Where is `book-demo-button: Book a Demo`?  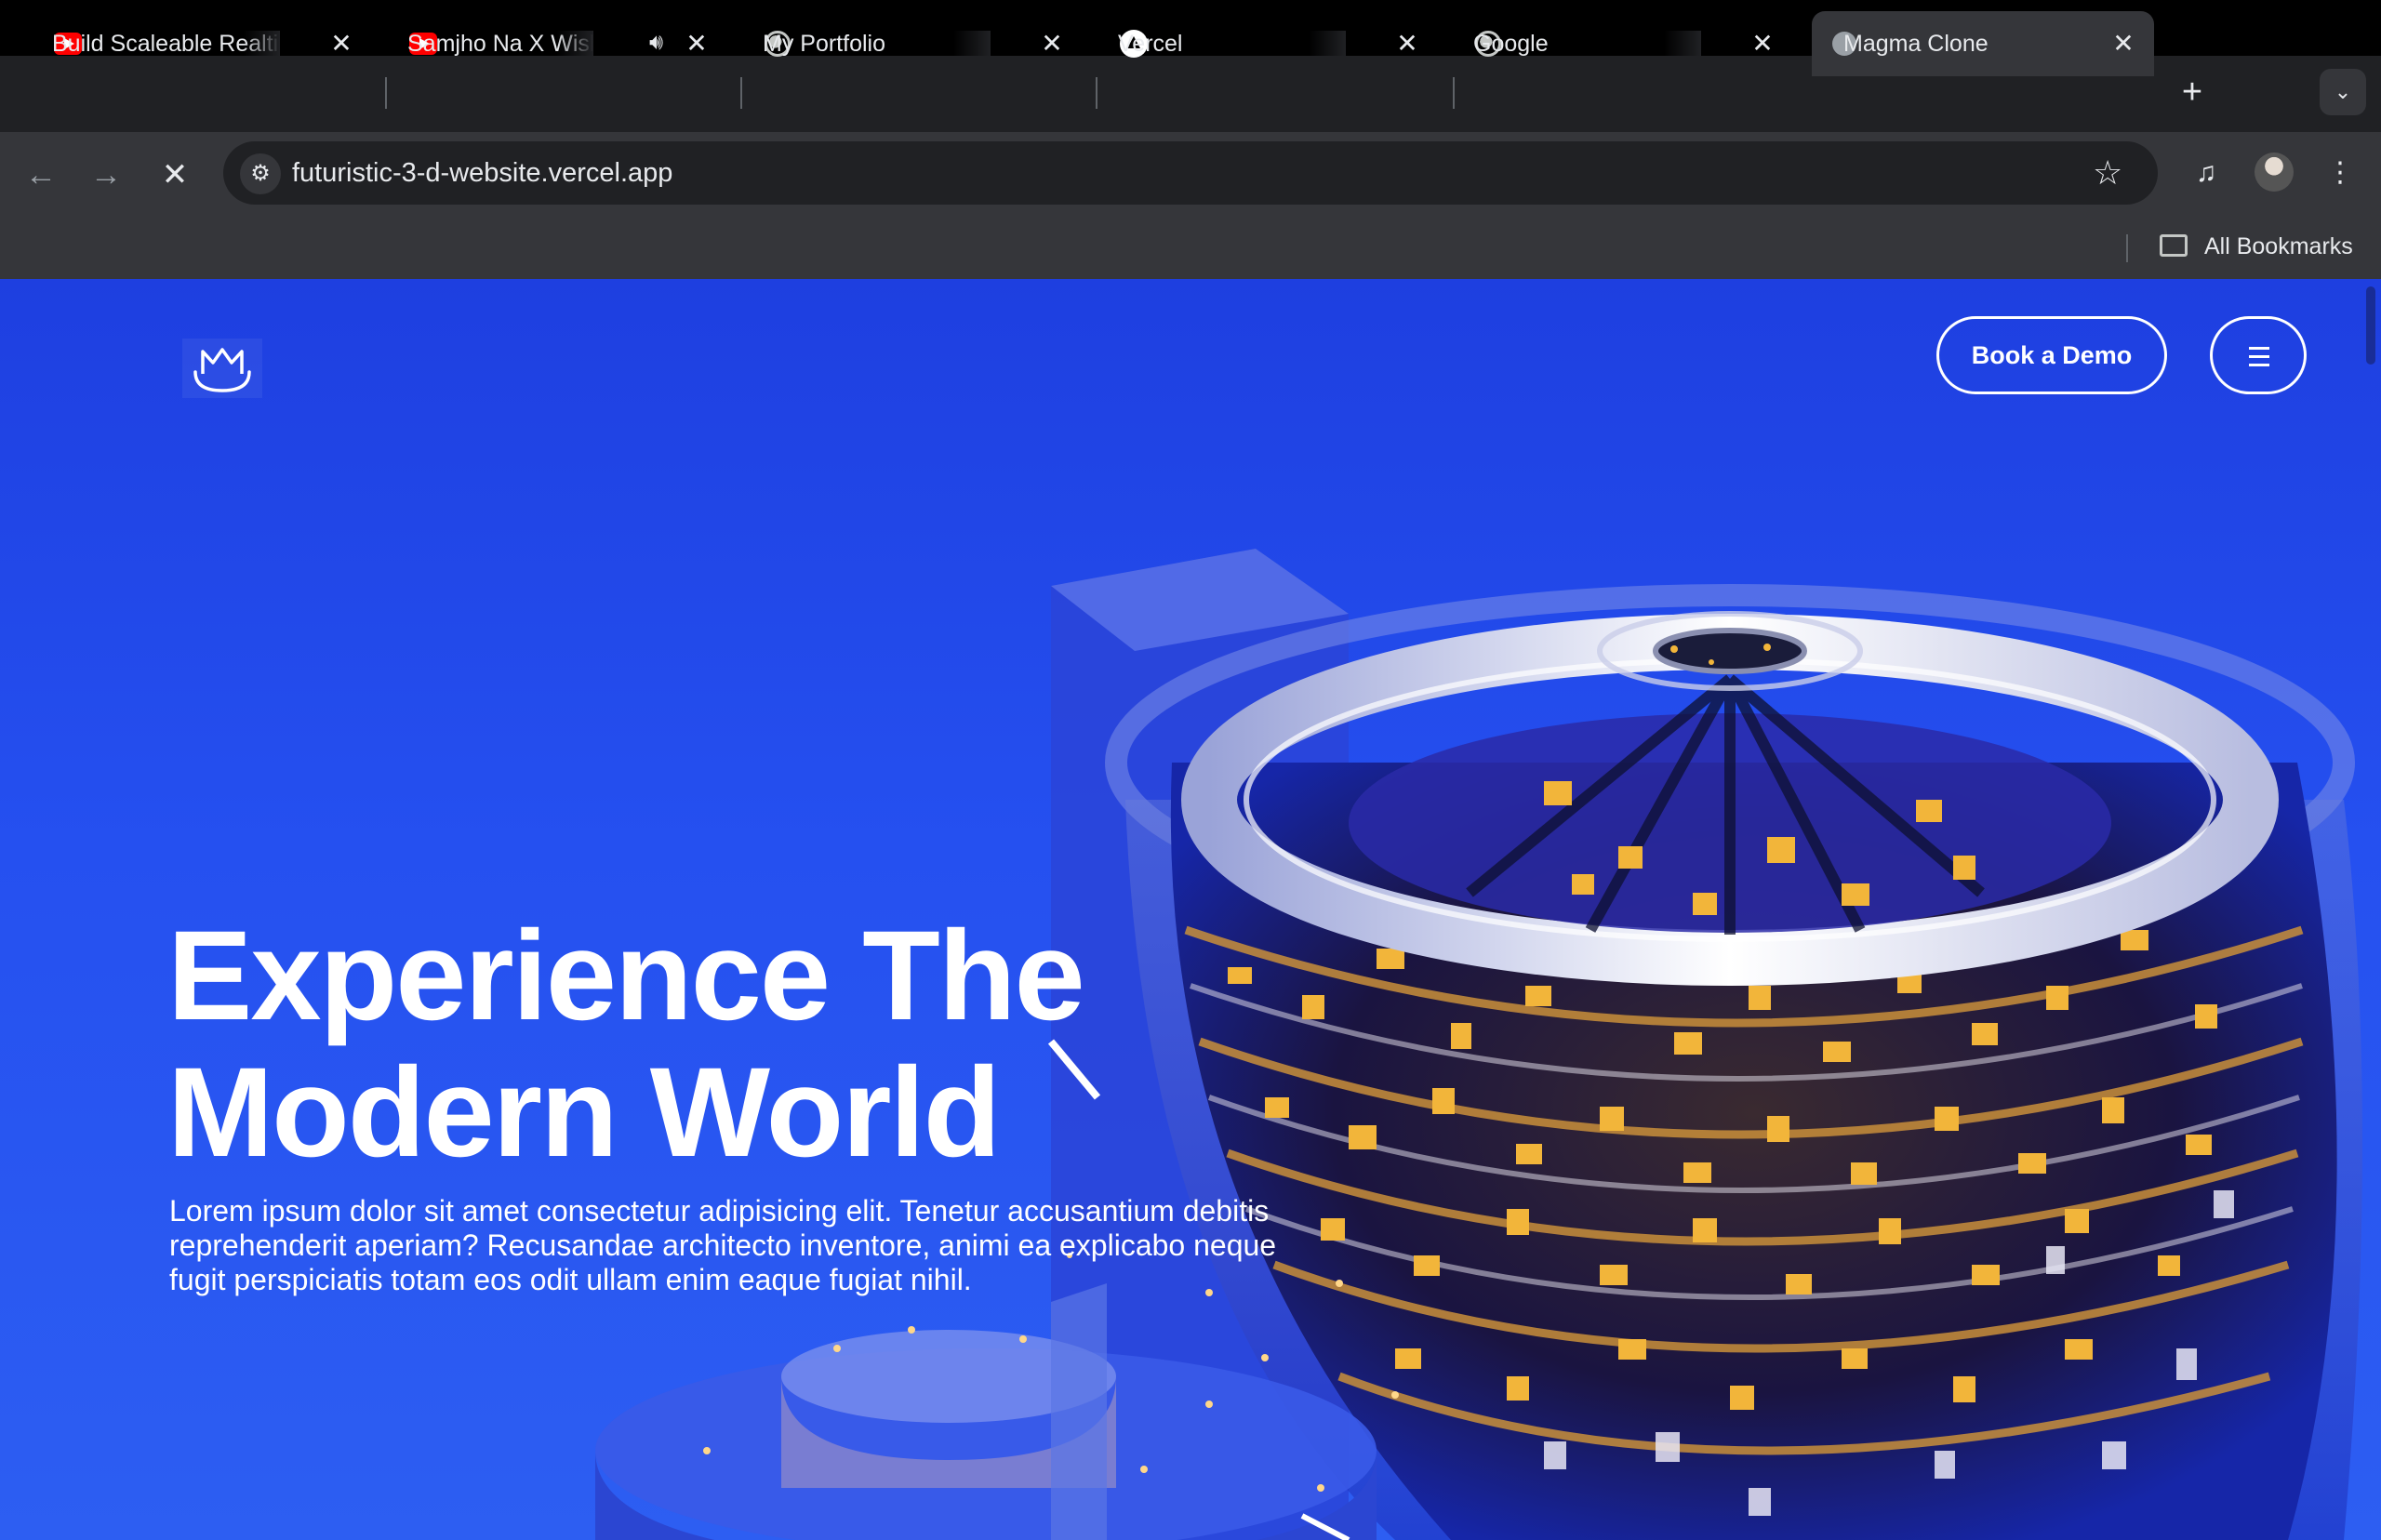
book-demo-button: Book a Demo is located at coordinates (2051, 355).